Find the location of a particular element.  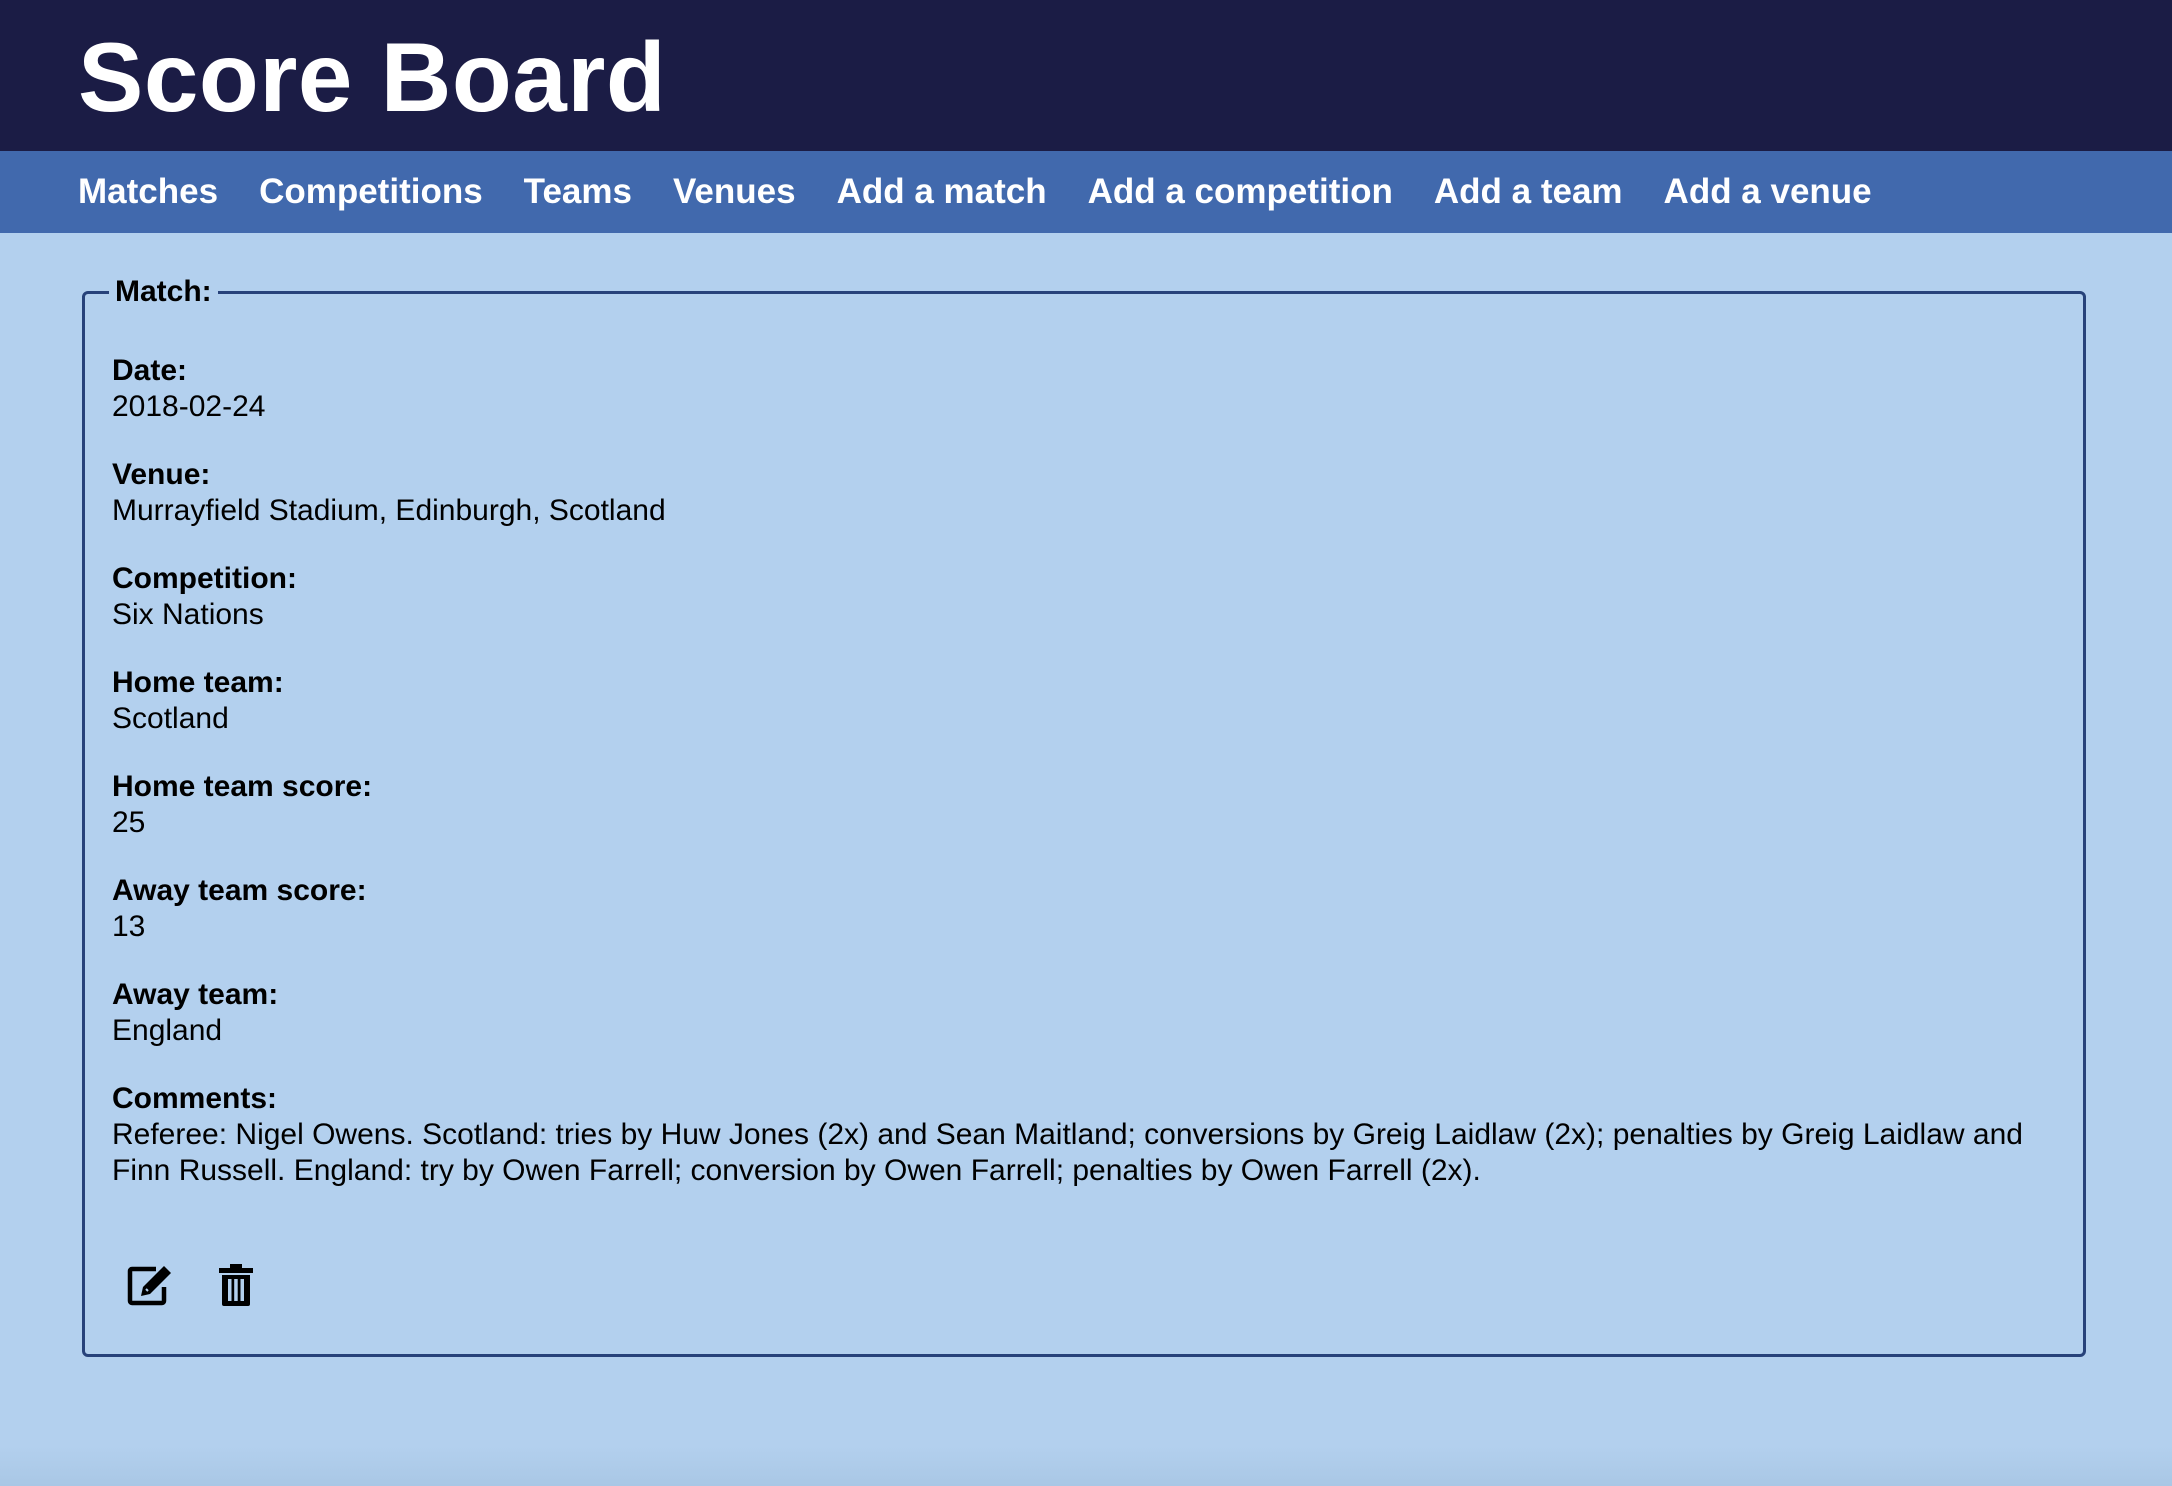

field-value: England is located at coordinates (167, 1030).